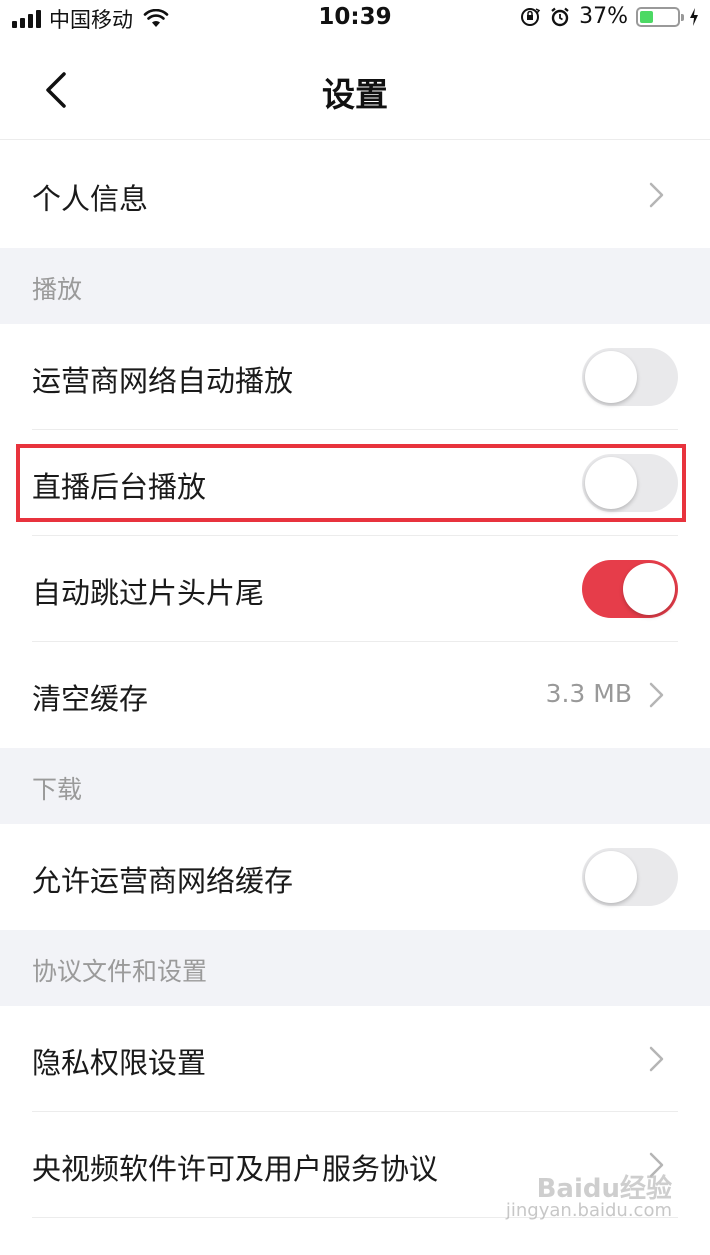  I want to click on nav-bar: 设置, so click(355, 90).